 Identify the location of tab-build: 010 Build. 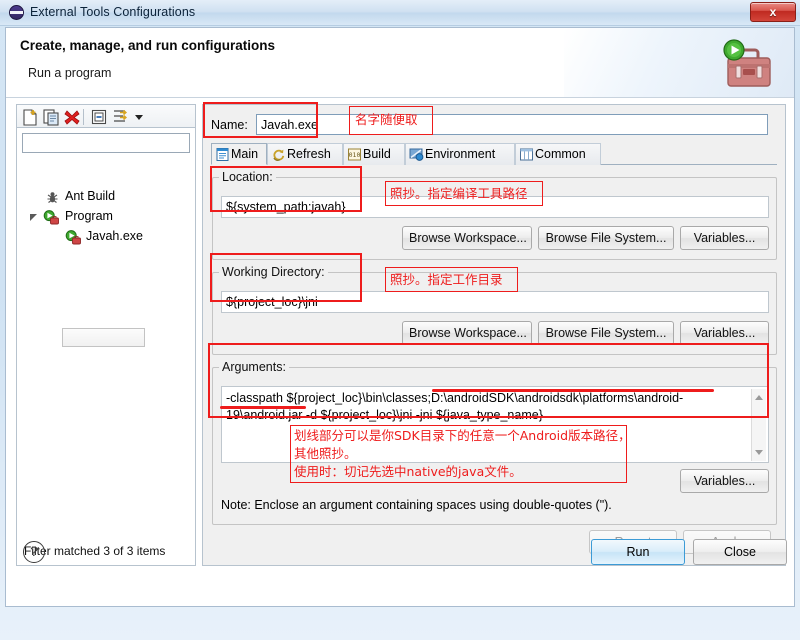
(374, 154).